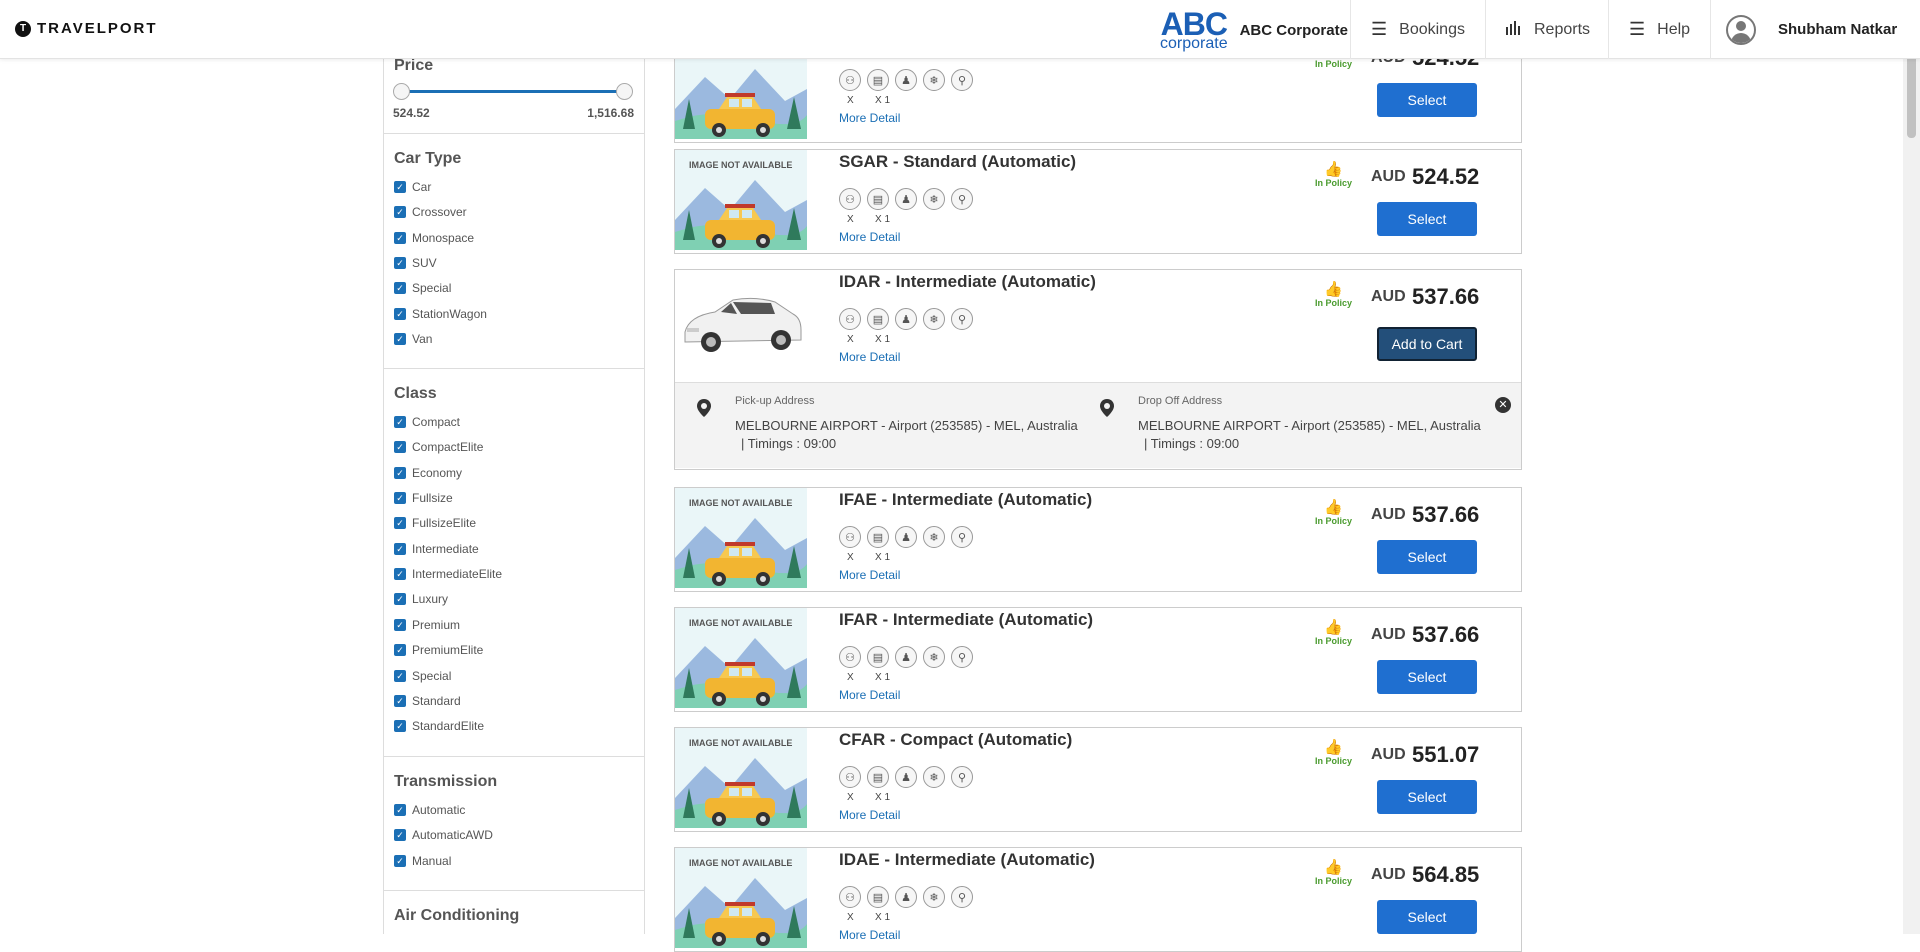  I want to click on checkbox-premium: ✓ Premium, so click(427, 625).